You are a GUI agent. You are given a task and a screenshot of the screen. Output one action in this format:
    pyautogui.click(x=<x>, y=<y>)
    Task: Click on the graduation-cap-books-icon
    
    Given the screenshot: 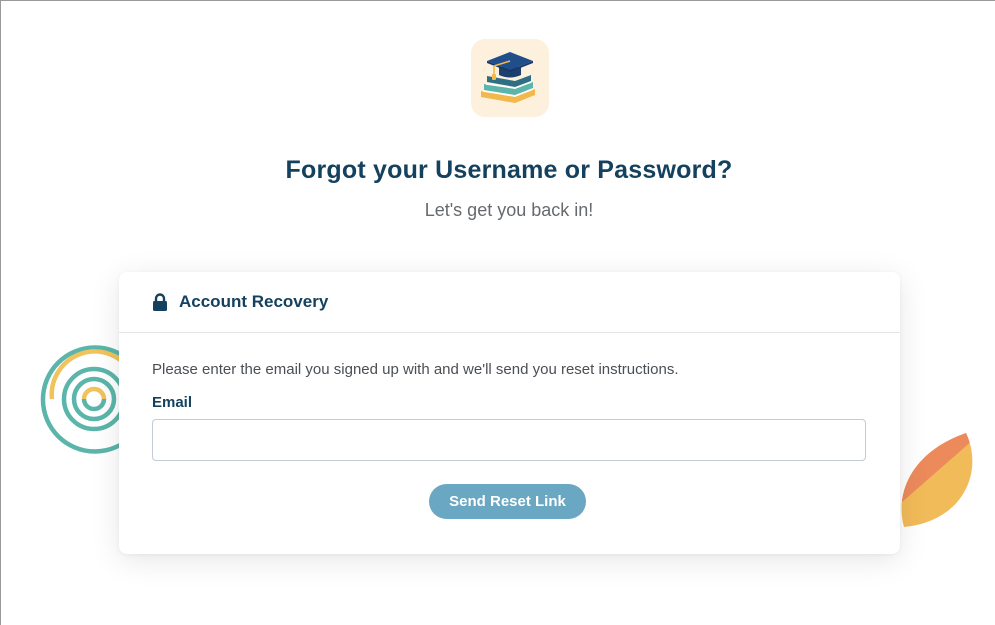 What is the action you would take?
    pyautogui.click(x=508, y=77)
    